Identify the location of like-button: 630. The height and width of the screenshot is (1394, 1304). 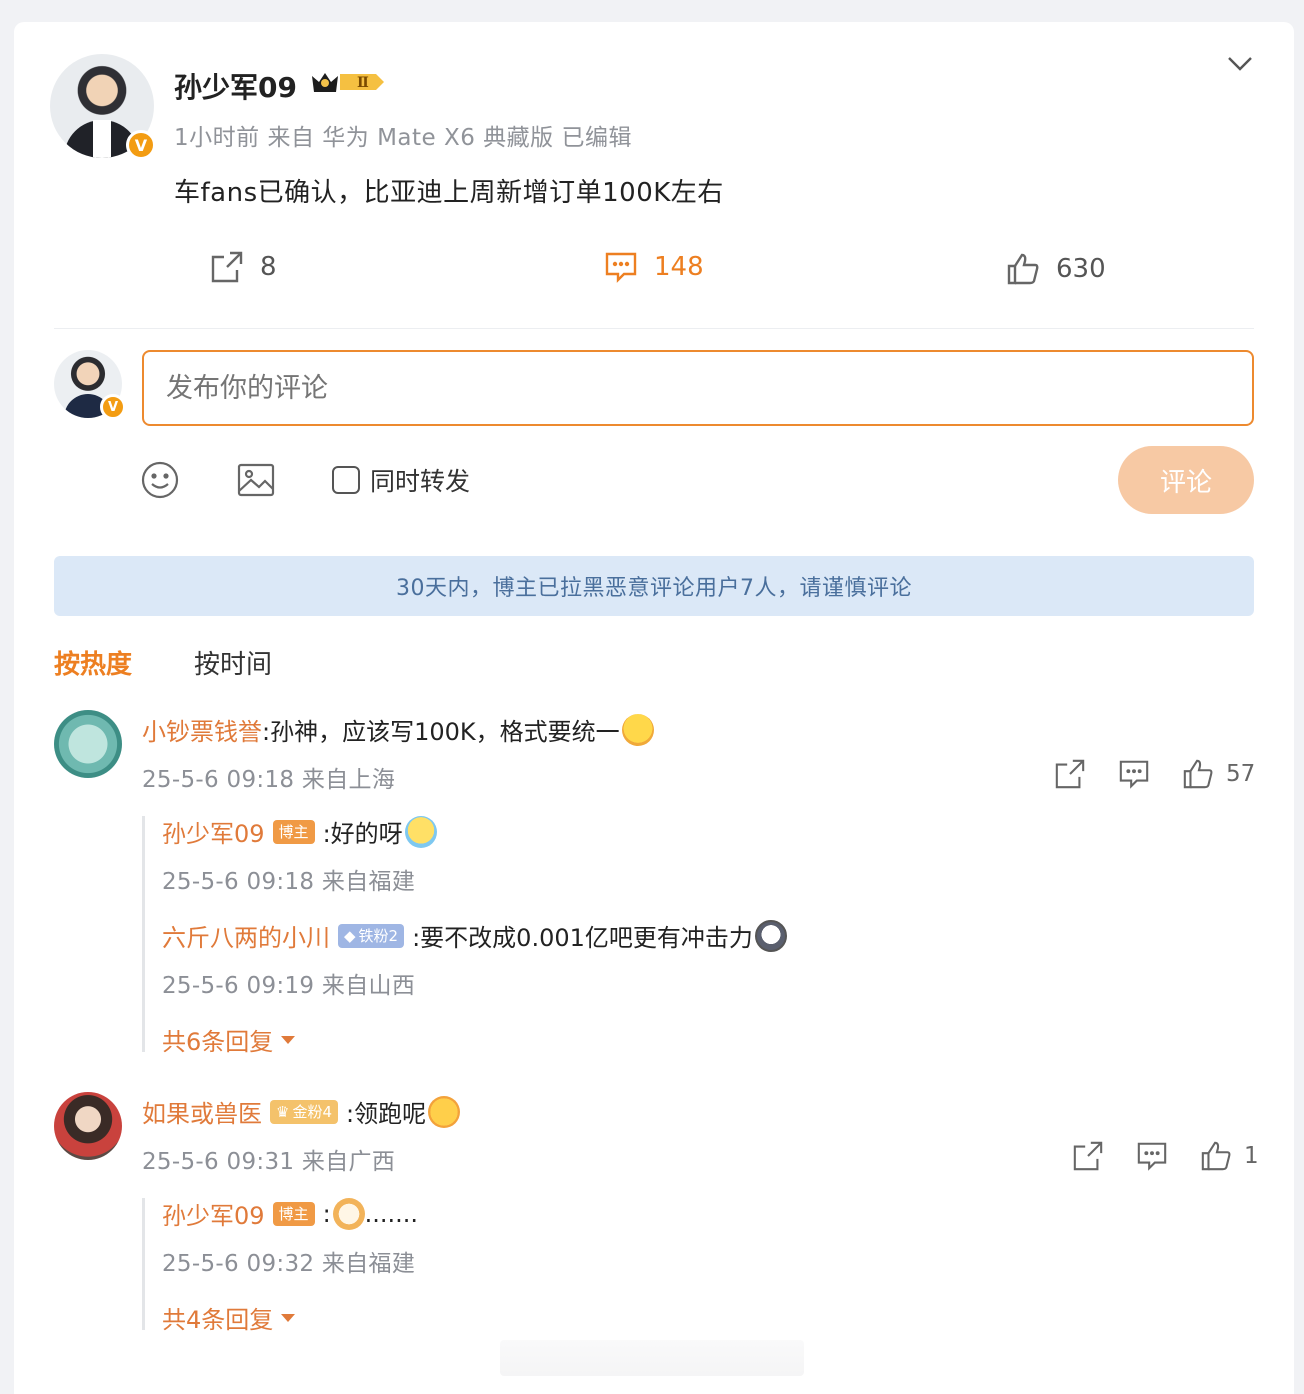
(1056, 269).